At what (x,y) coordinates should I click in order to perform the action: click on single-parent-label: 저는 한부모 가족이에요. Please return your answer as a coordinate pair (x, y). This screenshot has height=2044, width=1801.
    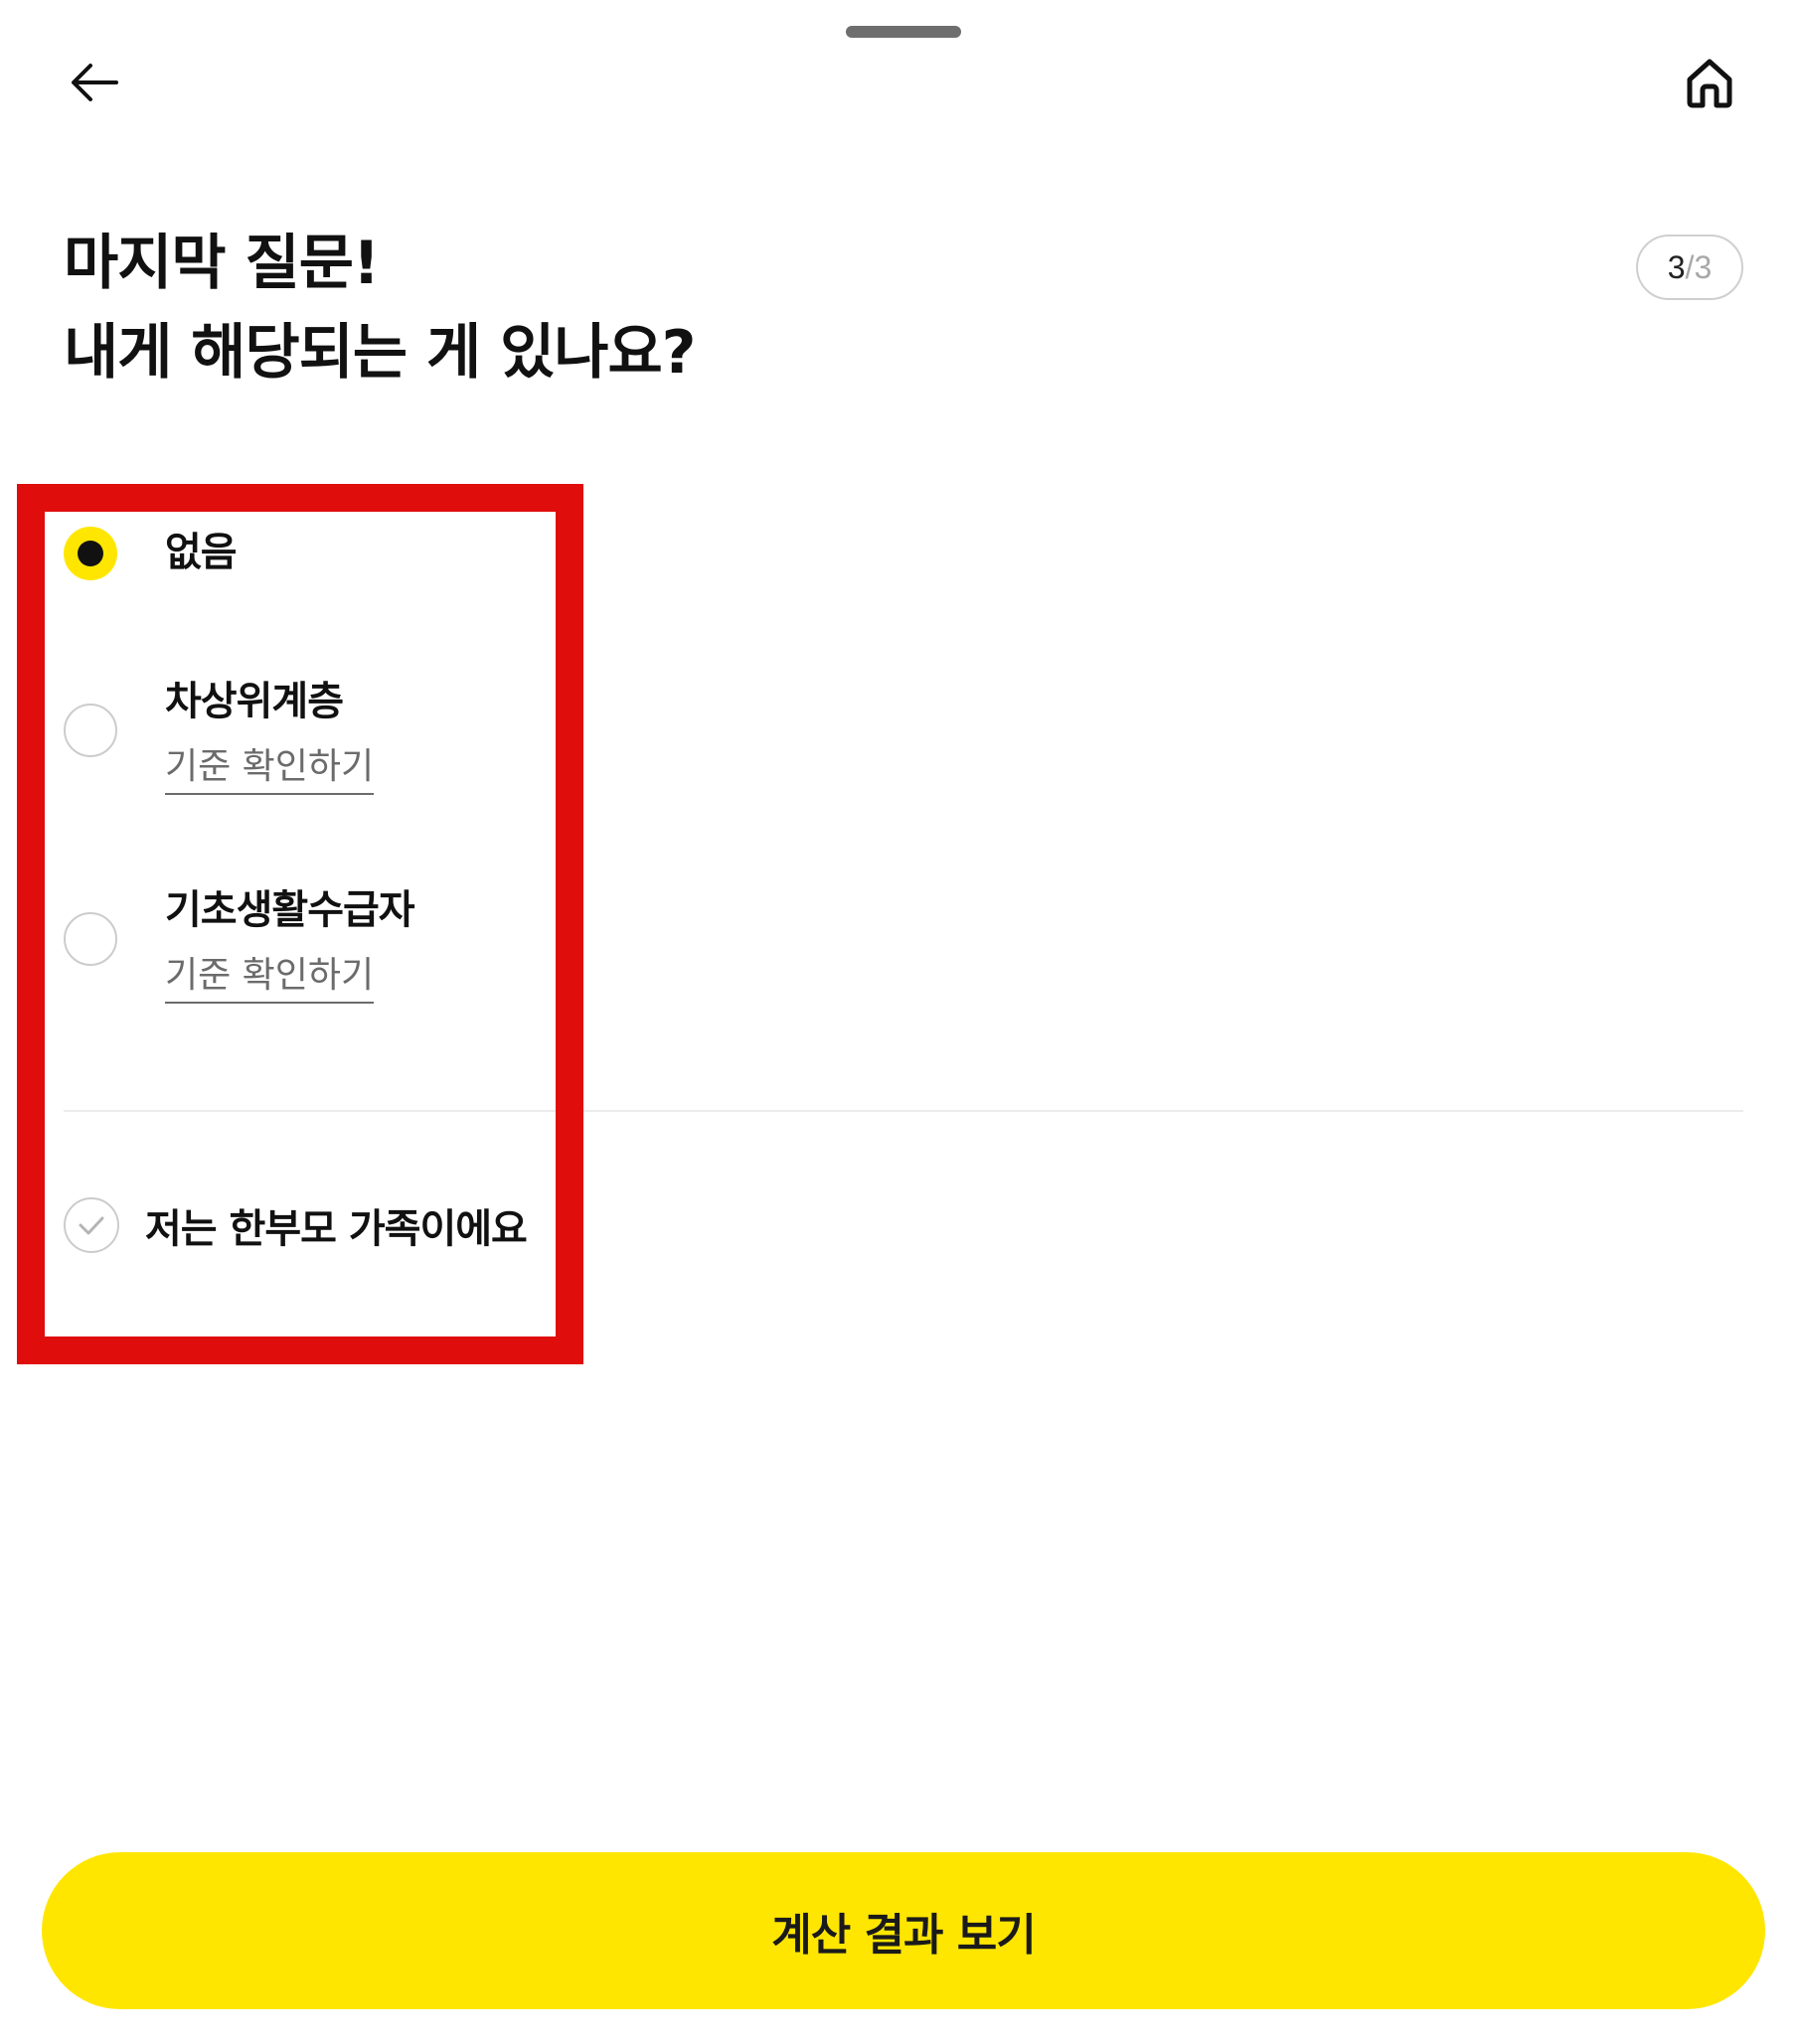
    Looking at the image, I should click on (336, 1229).